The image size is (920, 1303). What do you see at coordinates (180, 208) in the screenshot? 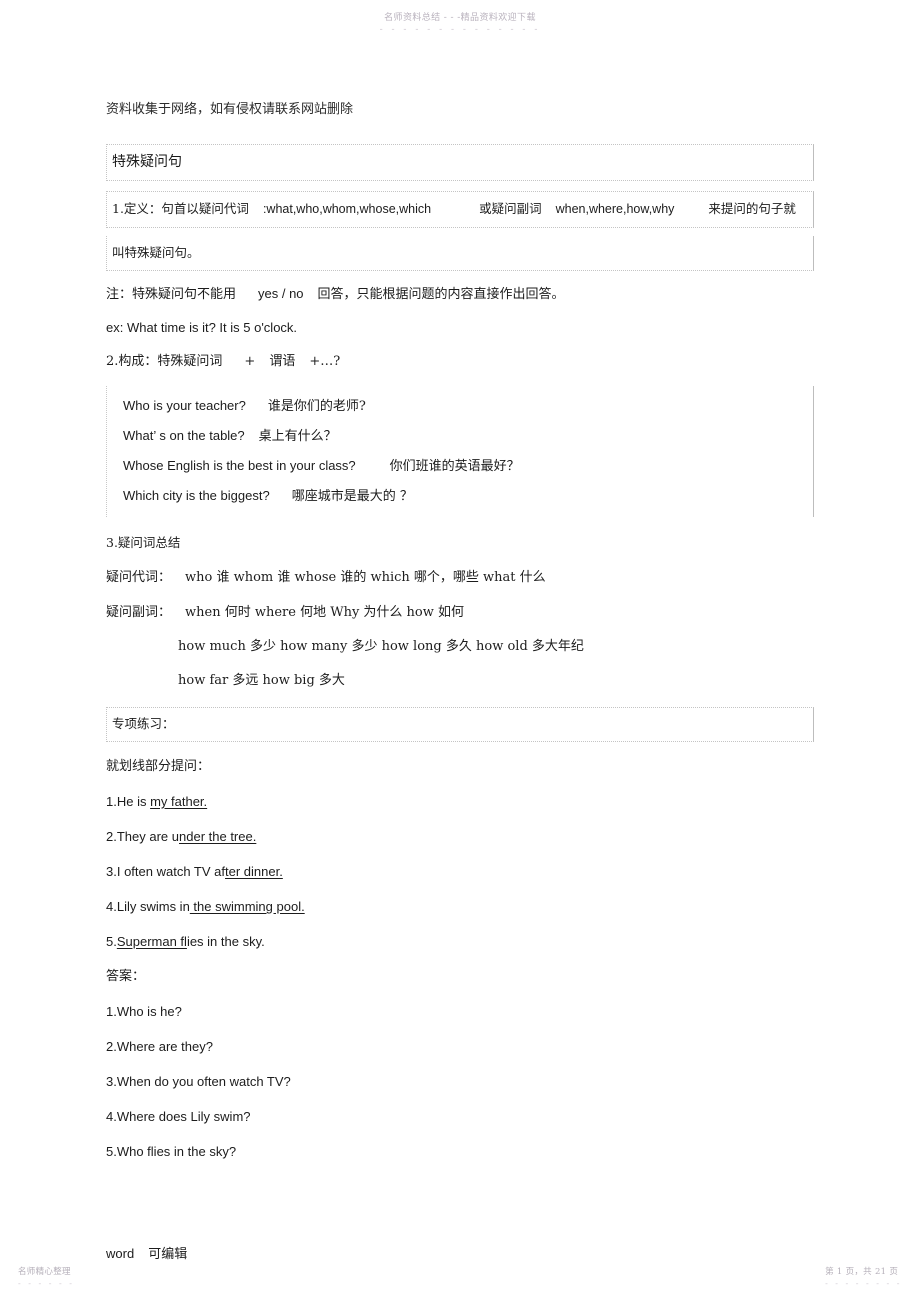
I see `definition-part-a: 1.定义：句首以疑问代词` at bounding box center [180, 208].